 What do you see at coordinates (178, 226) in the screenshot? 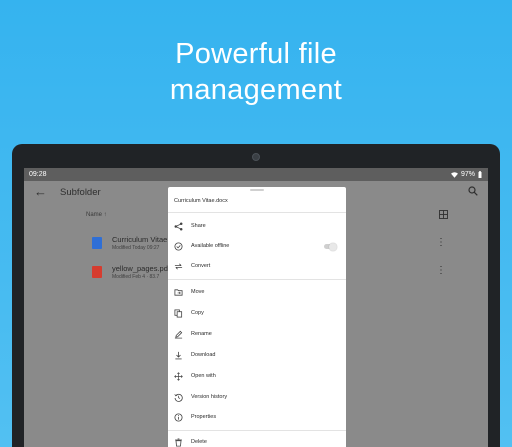
I see `share-icon` at bounding box center [178, 226].